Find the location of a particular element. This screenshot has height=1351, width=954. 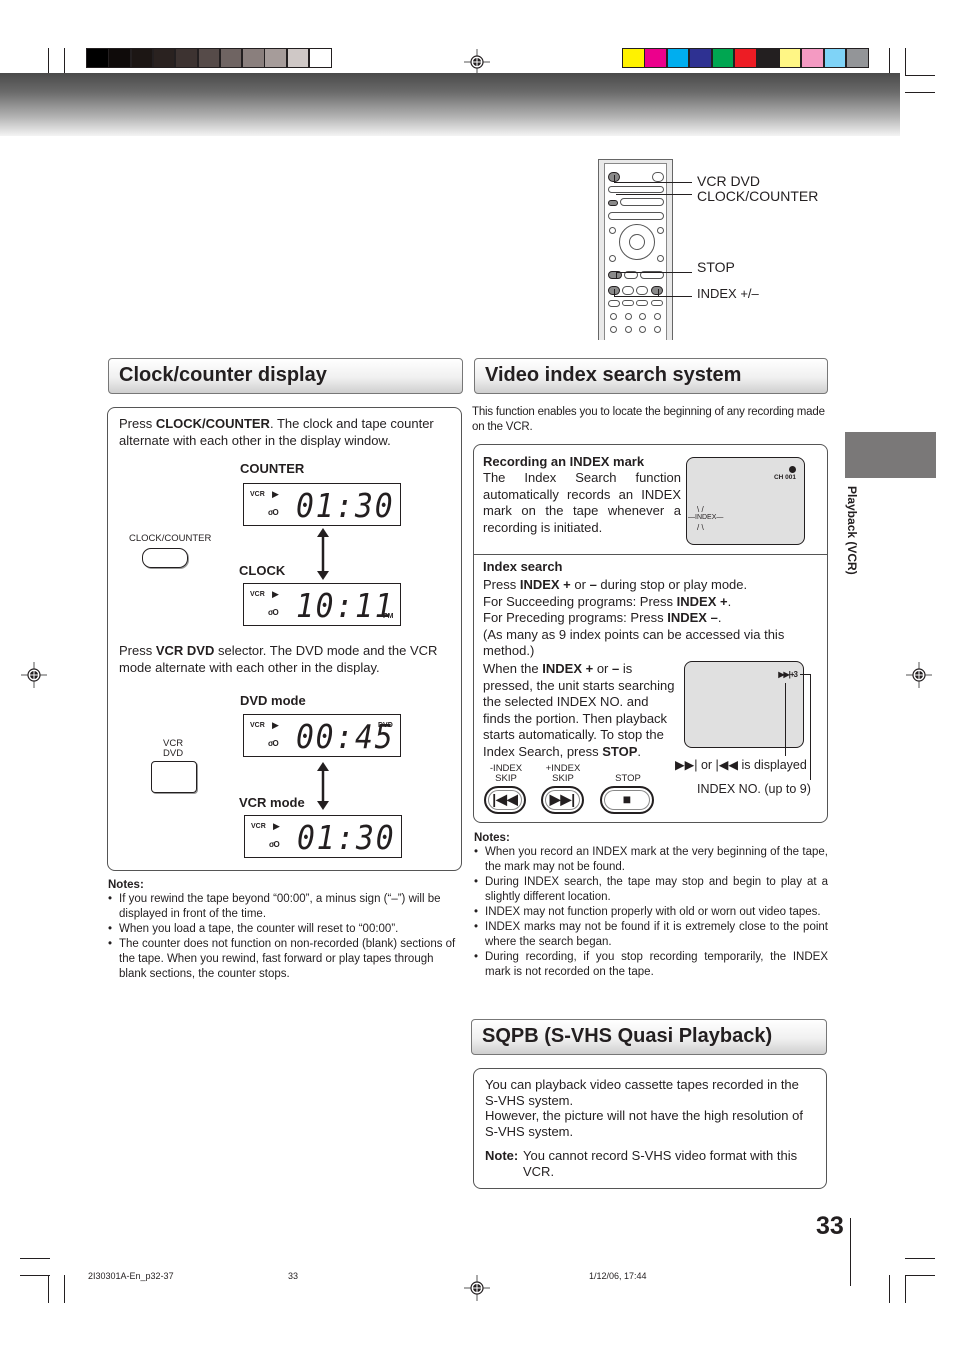

index-notes-title: Notes: is located at coordinates (492, 838).